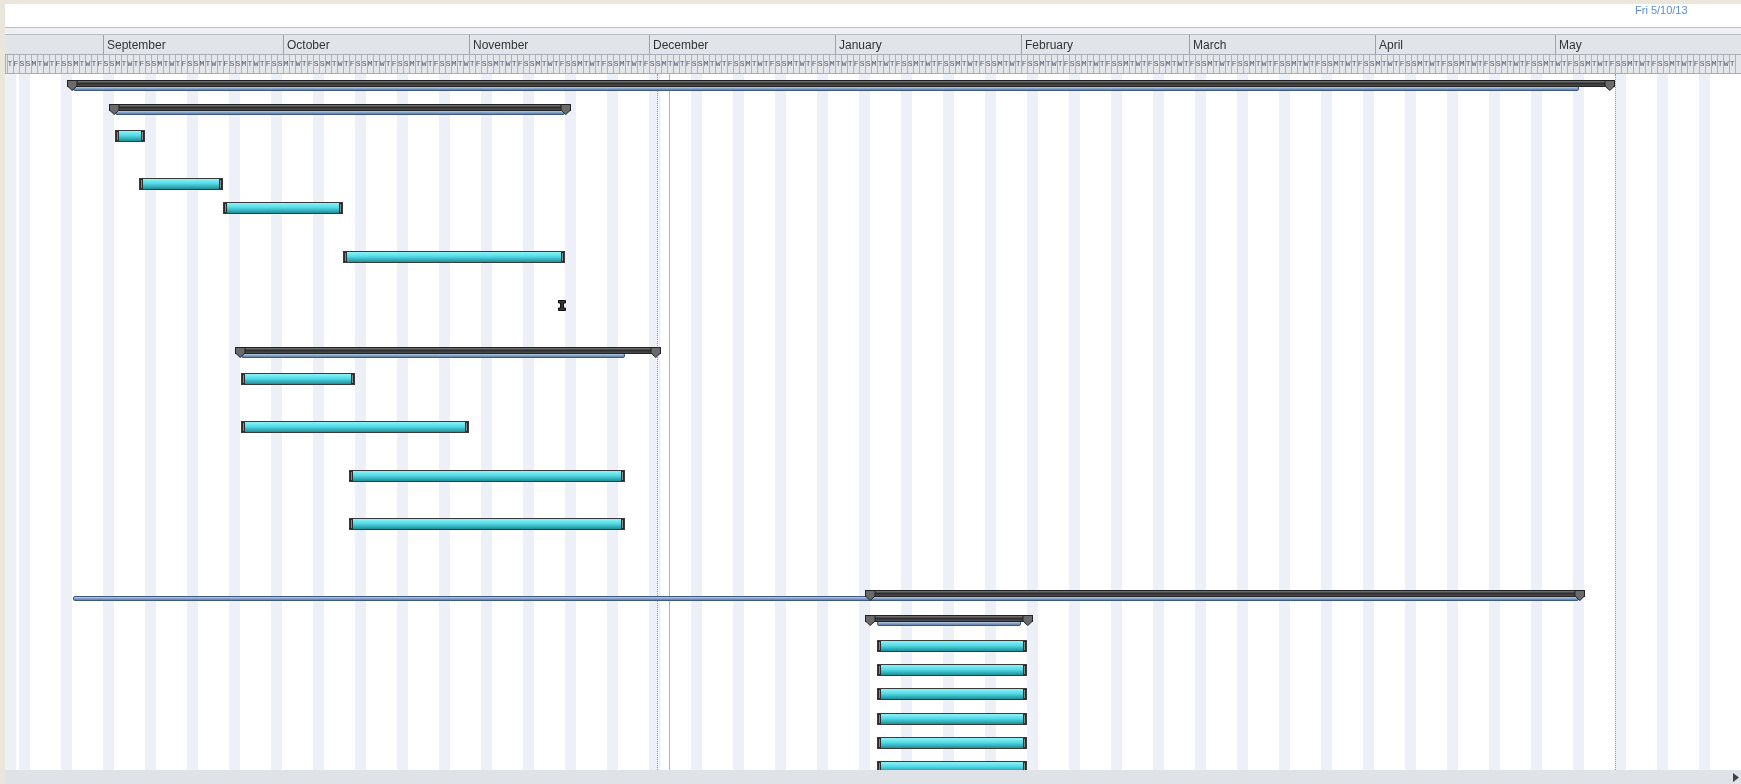 This screenshot has height=784, width=1741. Describe the element at coordinates (873, 777) in the screenshot. I see `horizontal-scrollbar` at that location.